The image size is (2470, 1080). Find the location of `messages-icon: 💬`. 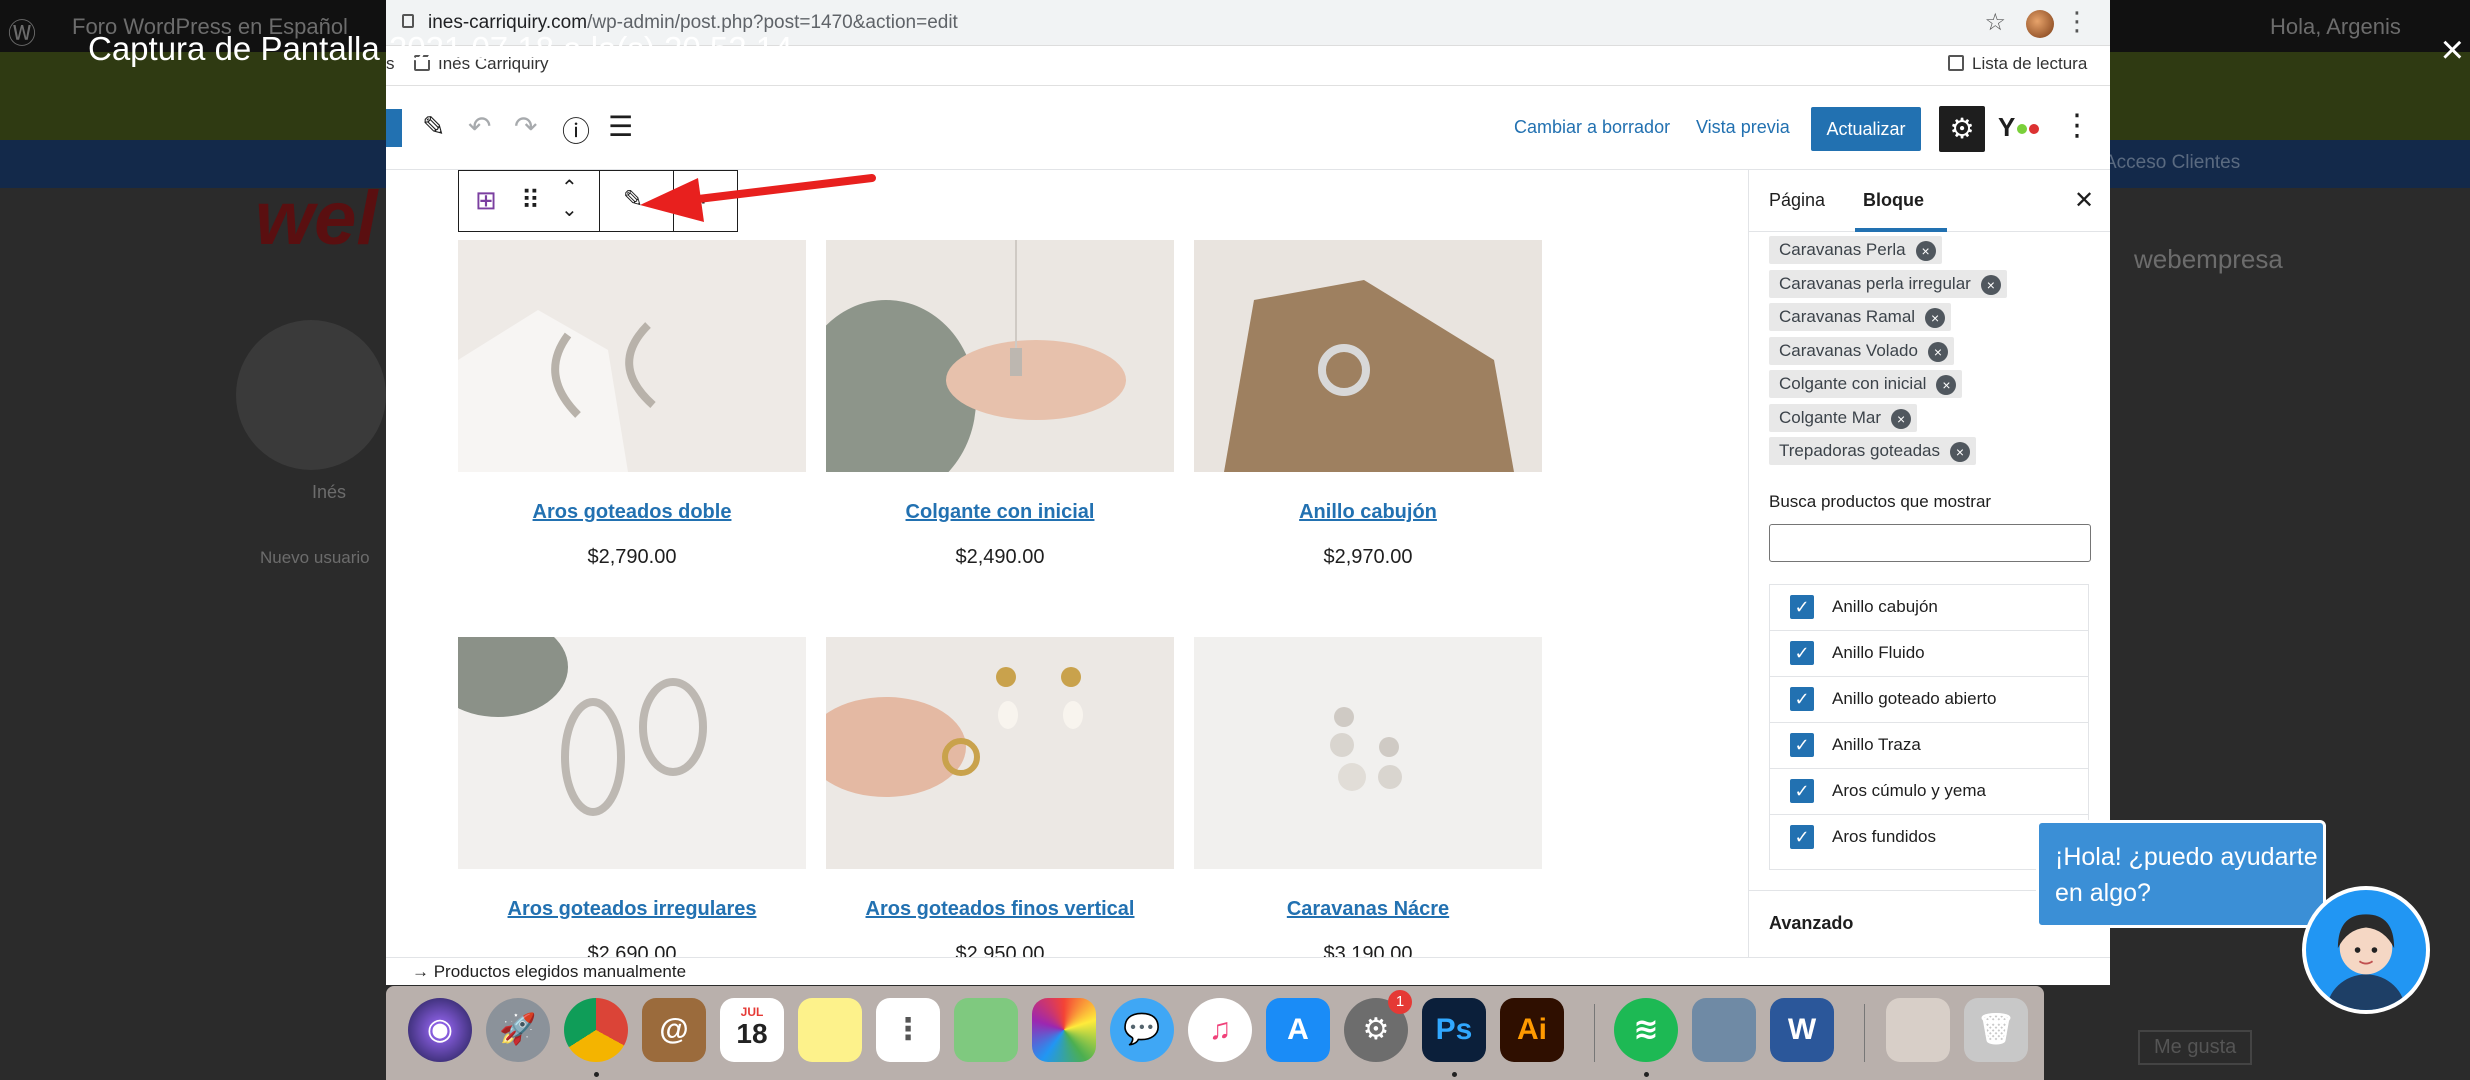

messages-icon: 💬 is located at coordinates (1142, 1030).